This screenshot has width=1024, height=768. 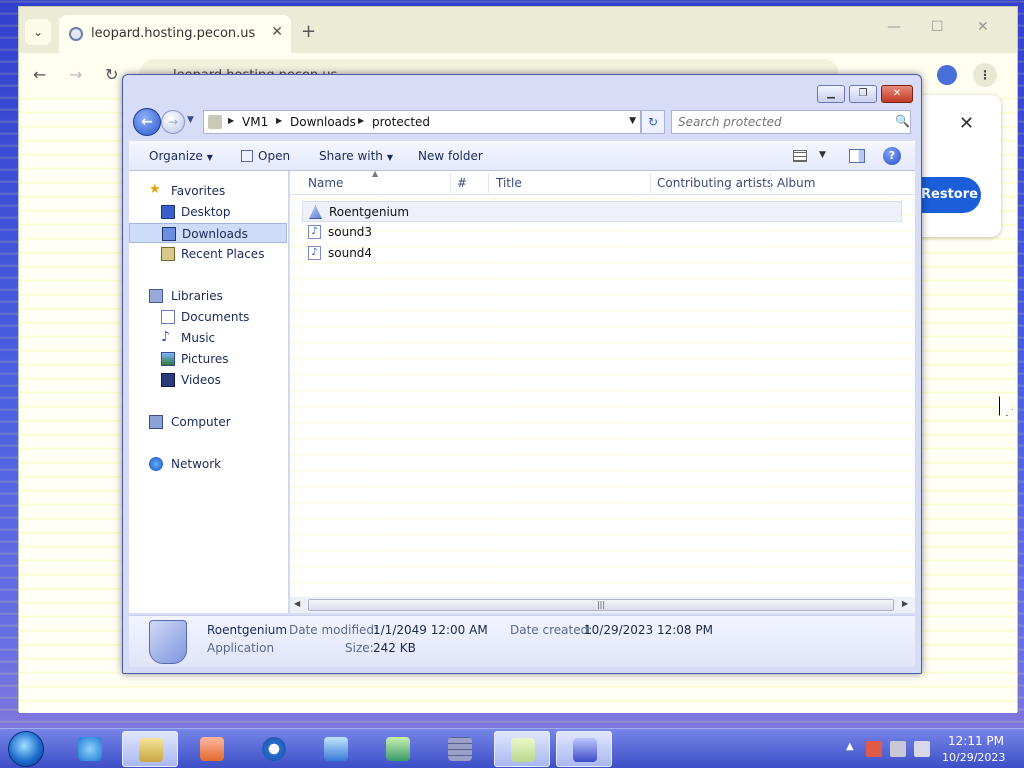 What do you see at coordinates (150, 749) in the screenshot?
I see `taskbar-file-explorer` at bounding box center [150, 749].